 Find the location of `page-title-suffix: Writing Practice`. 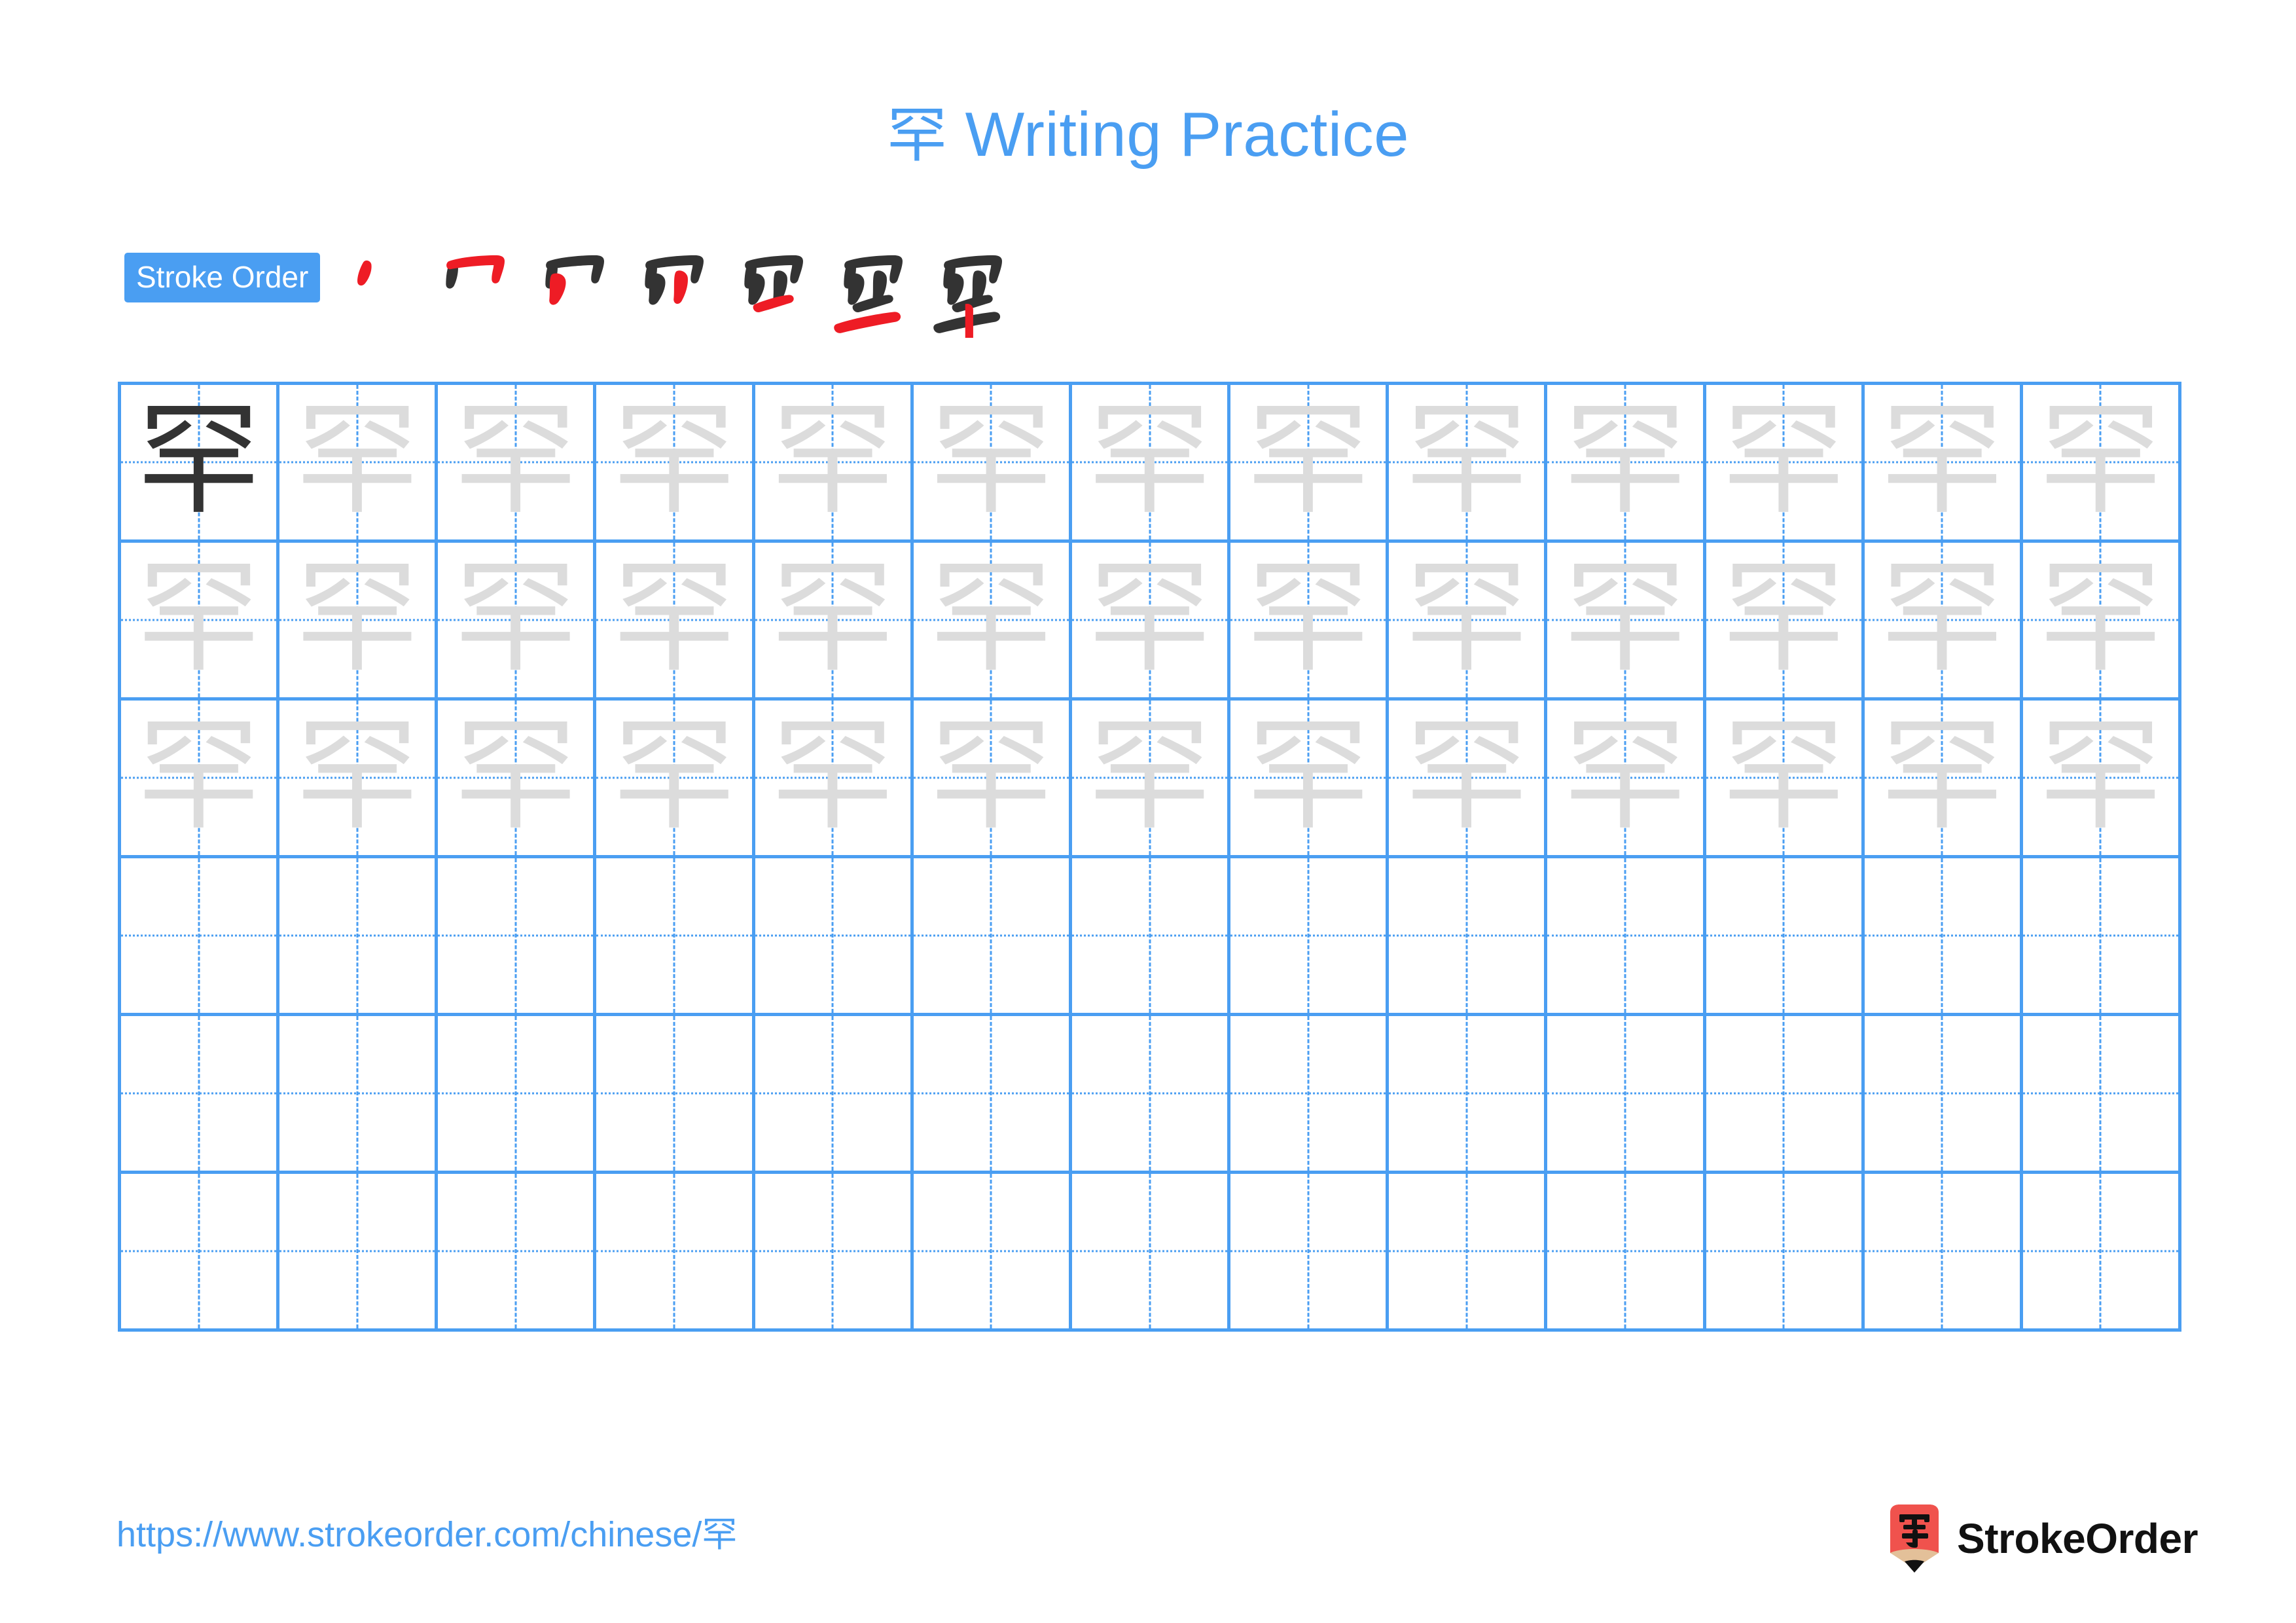

page-title-suffix: Writing Practice is located at coordinates (1178, 135).